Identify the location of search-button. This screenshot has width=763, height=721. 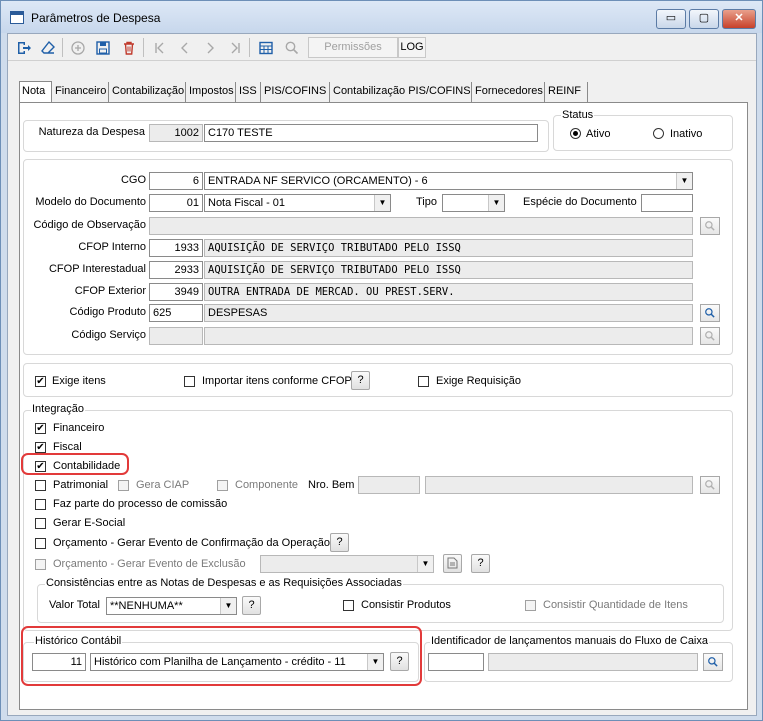
(291, 47).